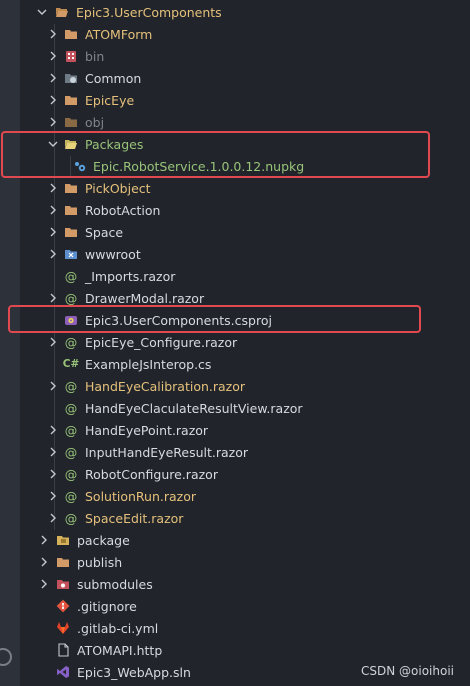 Image resolution: width=470 pixels, height=686 pixels. I want to click on tree-item-bin: bin, so click(245, 56).